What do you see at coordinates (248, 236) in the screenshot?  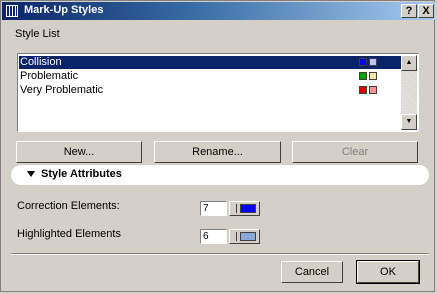 I see `highlighted-color-swatch` at bounding box center [248, 236].